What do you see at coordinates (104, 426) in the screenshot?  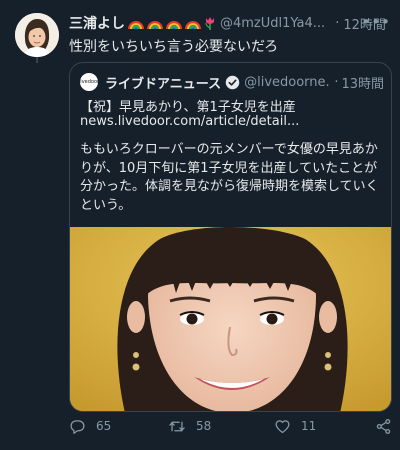 I see `reply-count: 65` at bounding box center [104, 426].